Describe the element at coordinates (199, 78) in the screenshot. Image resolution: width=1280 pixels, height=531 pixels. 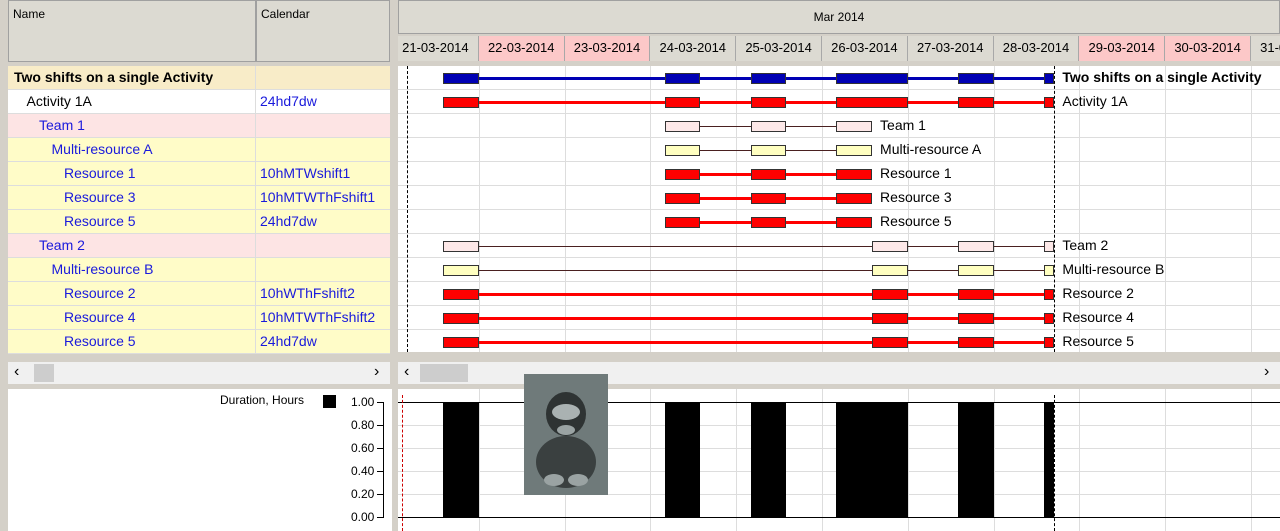
I see `task-row: Two shifts on a single Activity` at that location.